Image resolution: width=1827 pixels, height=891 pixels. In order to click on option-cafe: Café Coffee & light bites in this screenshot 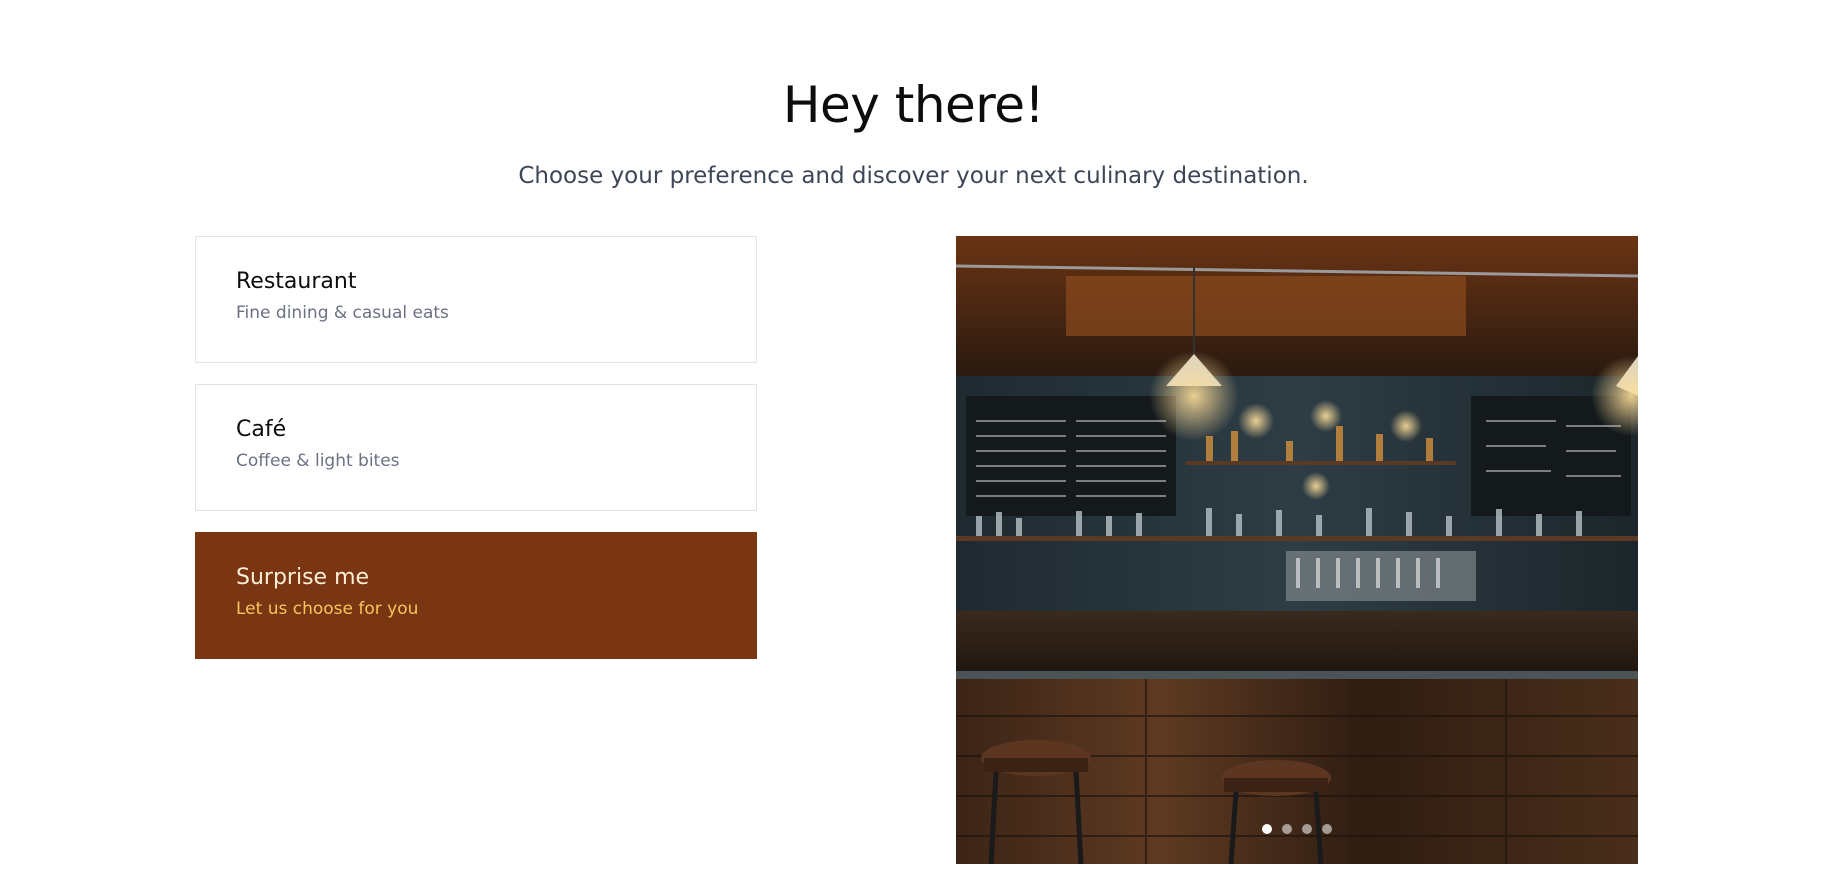, I will do `click(476, 447)`.